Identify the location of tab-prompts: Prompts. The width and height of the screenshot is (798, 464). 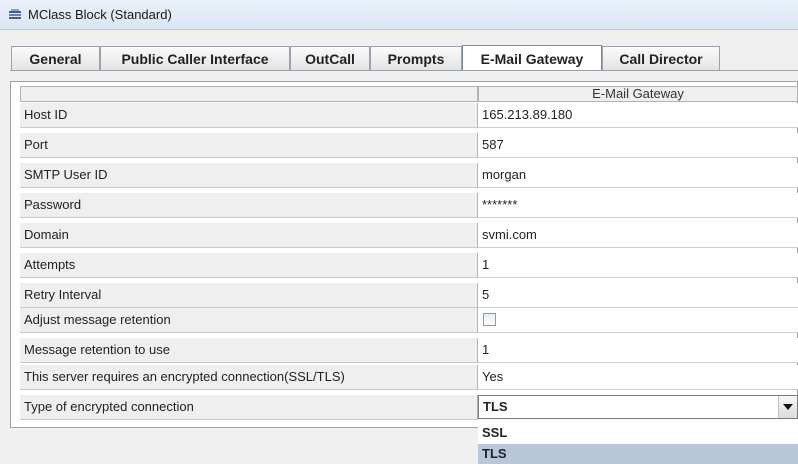
(416, 58).